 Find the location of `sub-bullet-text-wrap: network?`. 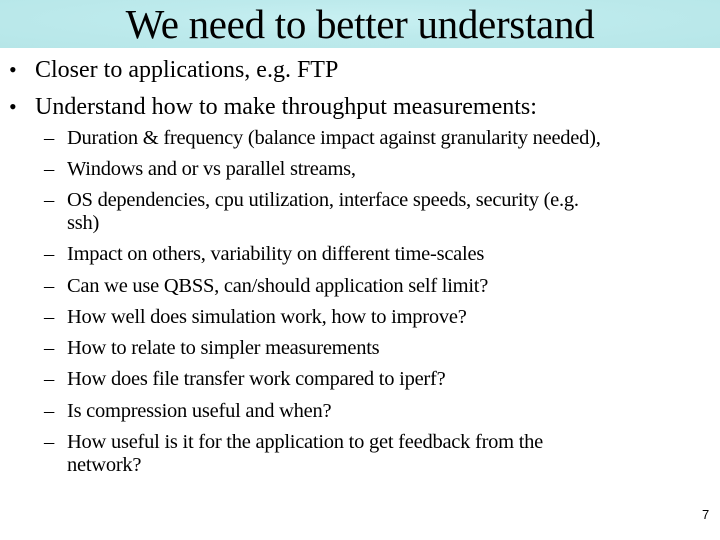

sub-bullet-text-wrap: network? is located at coordinates (104, 465).